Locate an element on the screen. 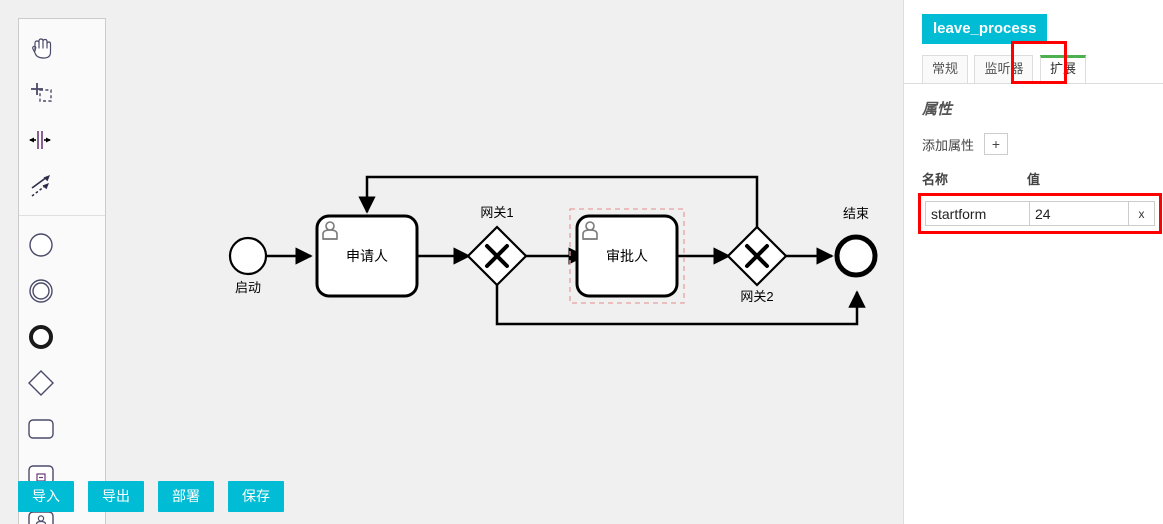 The width and height of the screenshot is (1163, 524). node-gateway-2-label: 网关2 is located at coordinates (756, 296).